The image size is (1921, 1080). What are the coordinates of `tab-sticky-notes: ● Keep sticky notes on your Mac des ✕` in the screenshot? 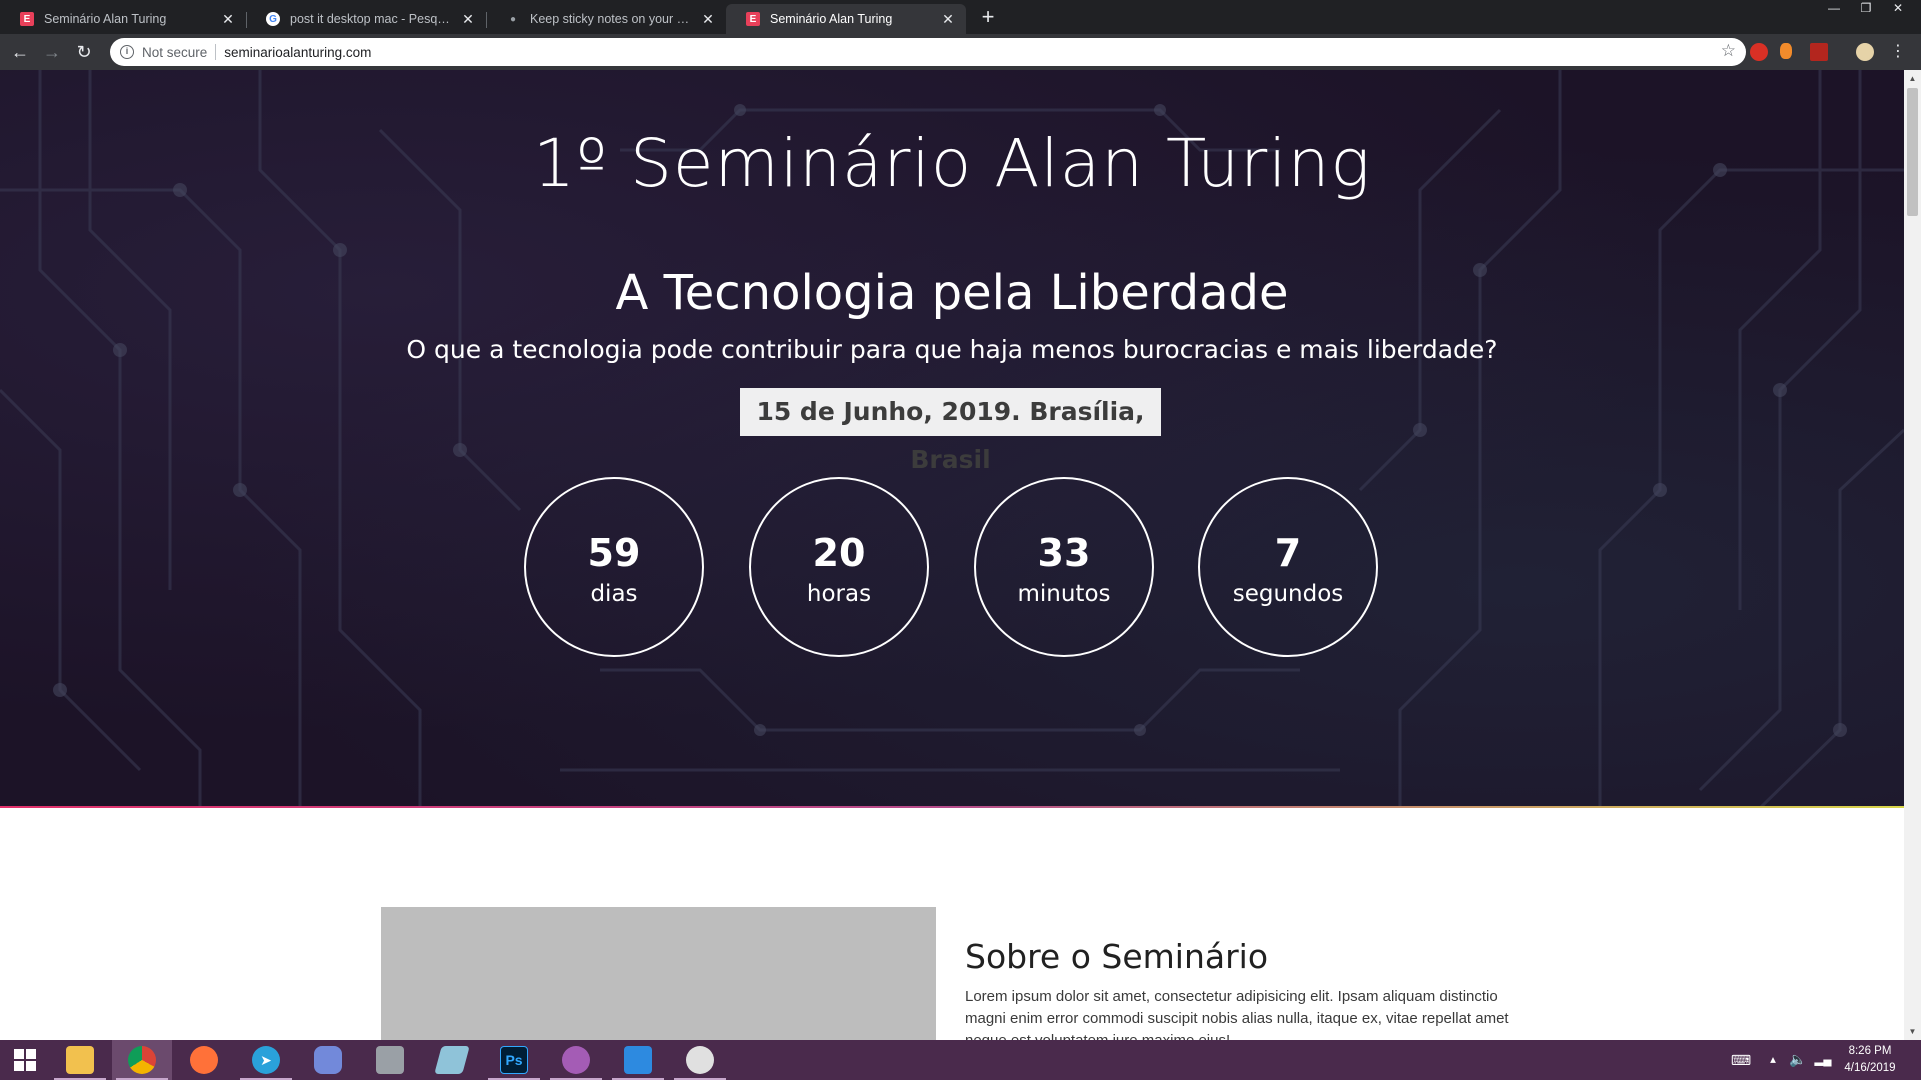 It's located at (606, 19).